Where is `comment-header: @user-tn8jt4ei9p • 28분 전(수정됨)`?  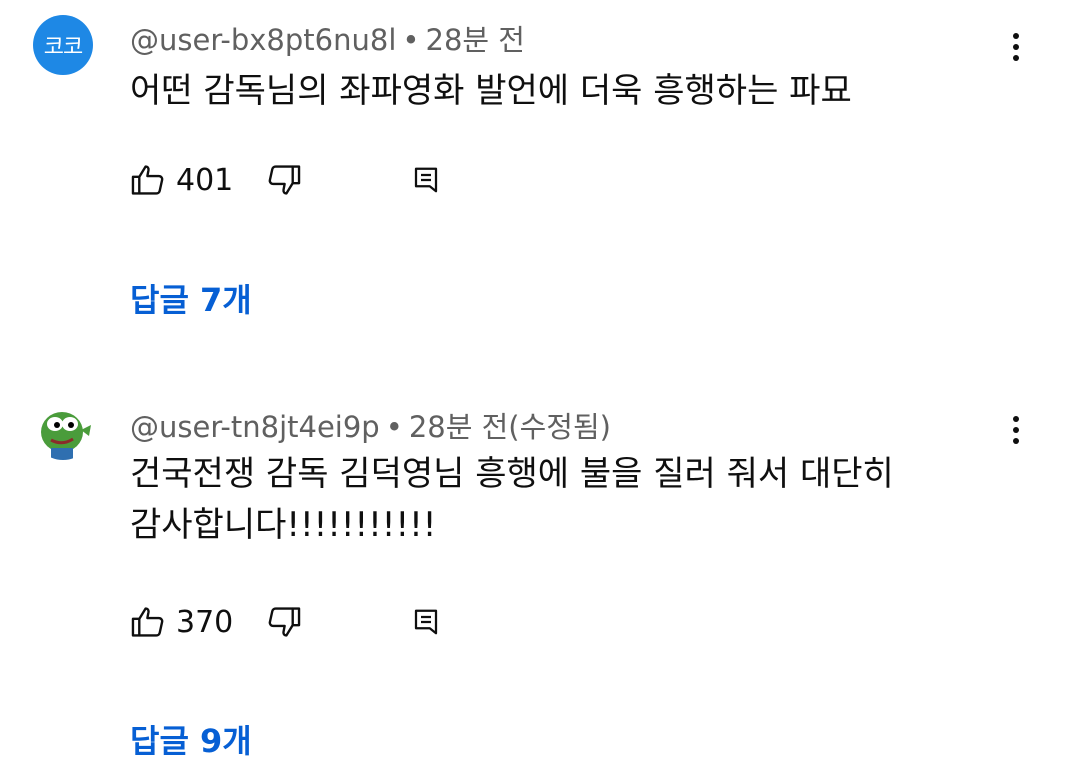
comment-header: @user-tn8jt4ei9p • 28분 전(수정됨) is located at coordinates (370, 425).